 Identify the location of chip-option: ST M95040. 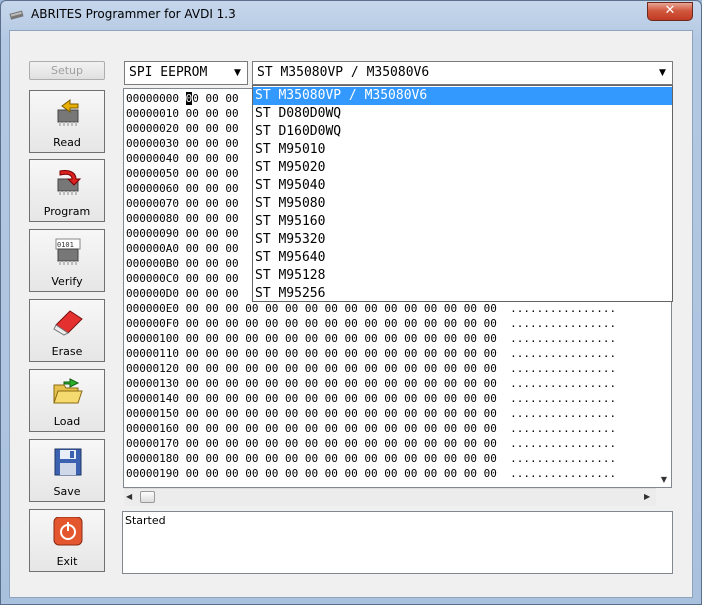
(462, 186).